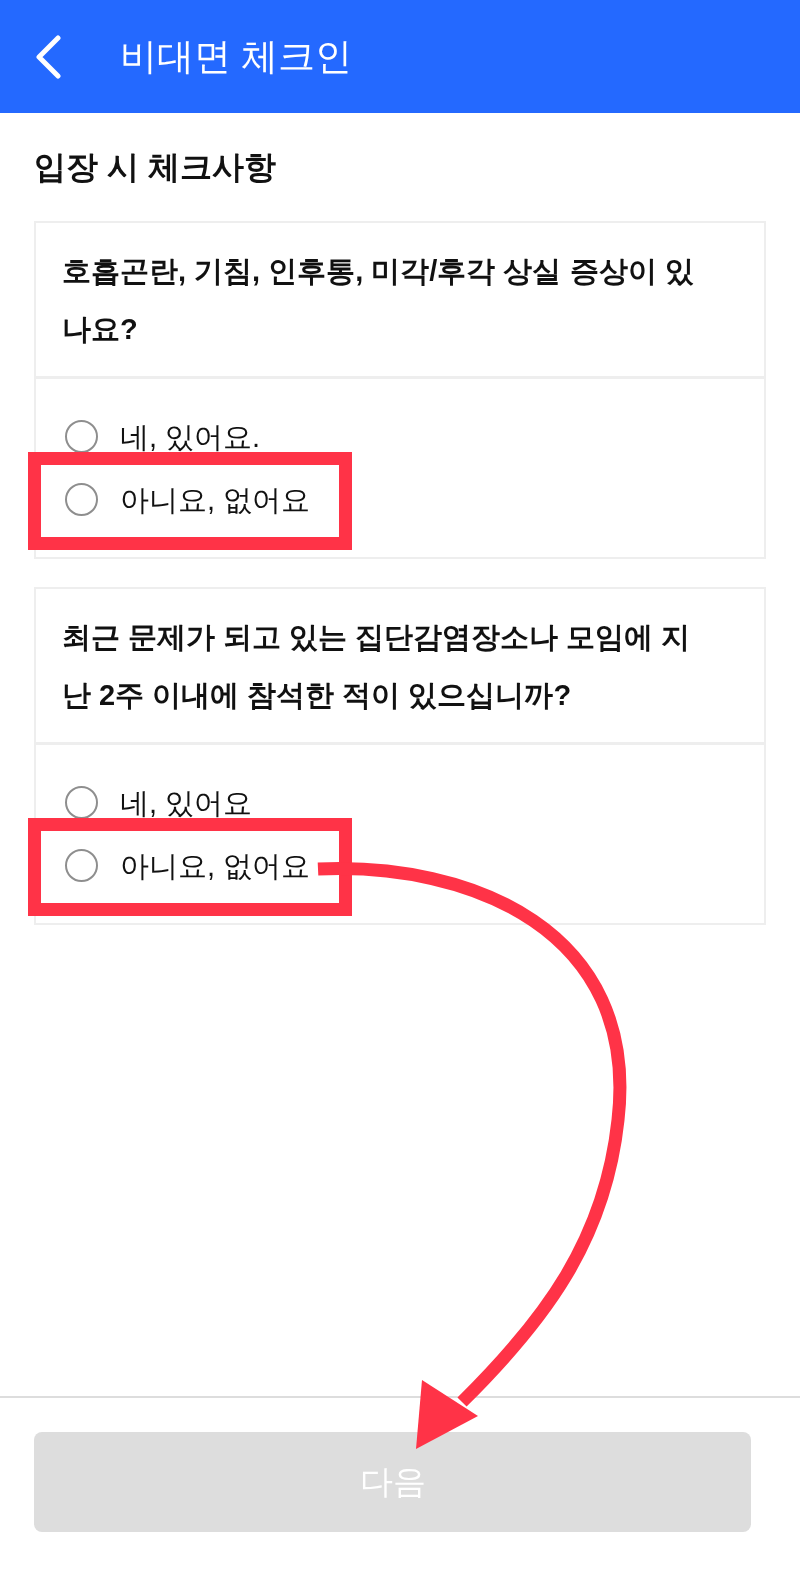 The image size is (800, 1573). Describe the element at coordinates (155, 167) in the screenshot. I see `section-title: 입장 시 체크사항` at that location.